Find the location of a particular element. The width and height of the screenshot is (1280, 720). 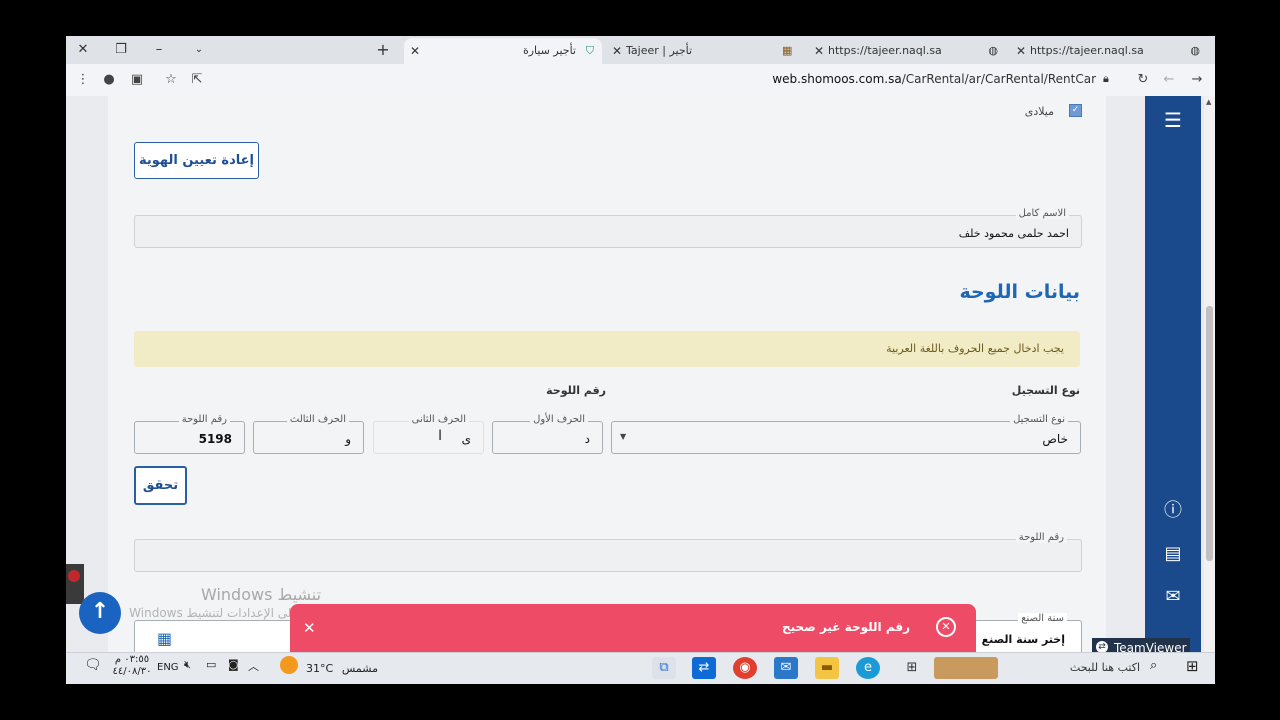

network-icon: ▭ is located at coordinates (211, 664).